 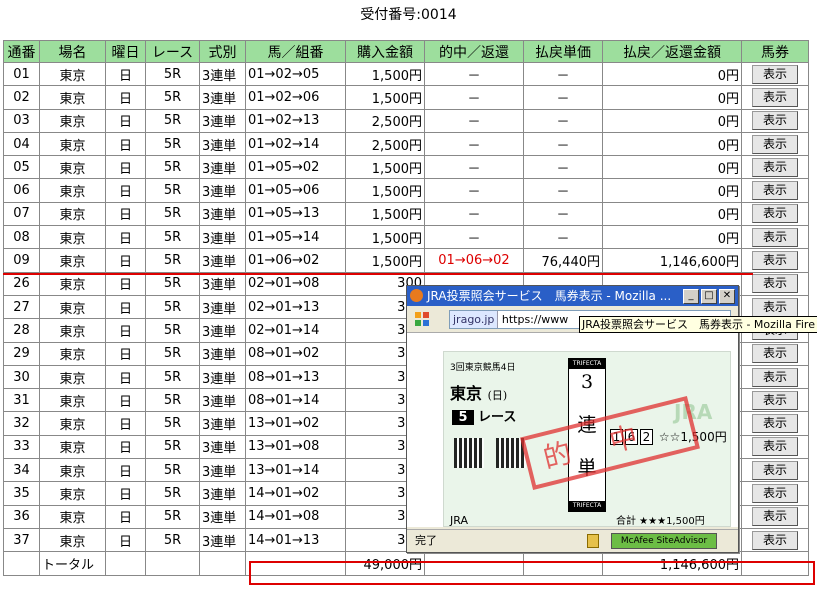 What do you see at coordinates (295, 470) in the screenshot?
I see `horse-combination-cell: 13→01→14` at bounding box center [295, 470].